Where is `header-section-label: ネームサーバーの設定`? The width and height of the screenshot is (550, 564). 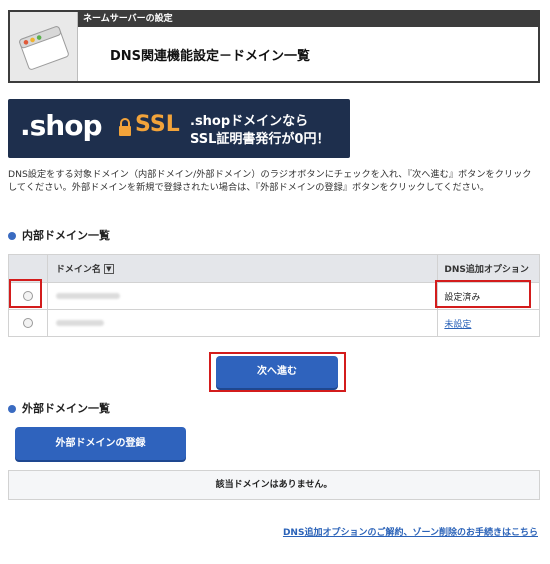
header-section-label: ネームサーバーの設定 is located at coordinates (308, 19).